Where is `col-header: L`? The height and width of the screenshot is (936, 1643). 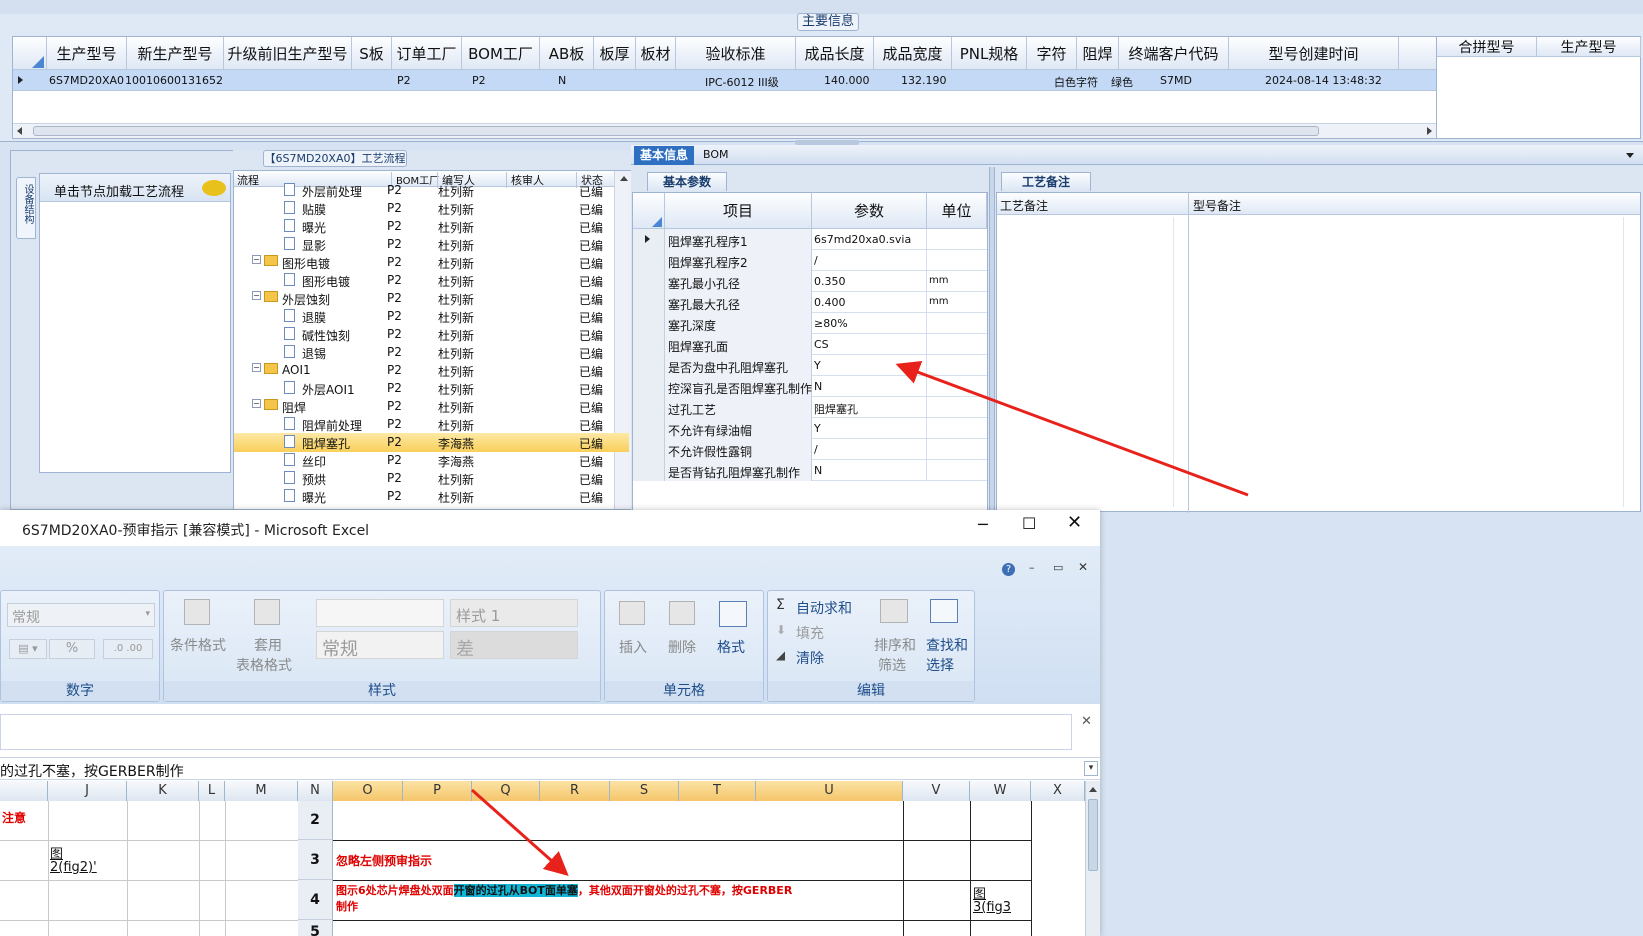
col-header: L is located at coordinates (212, 791).